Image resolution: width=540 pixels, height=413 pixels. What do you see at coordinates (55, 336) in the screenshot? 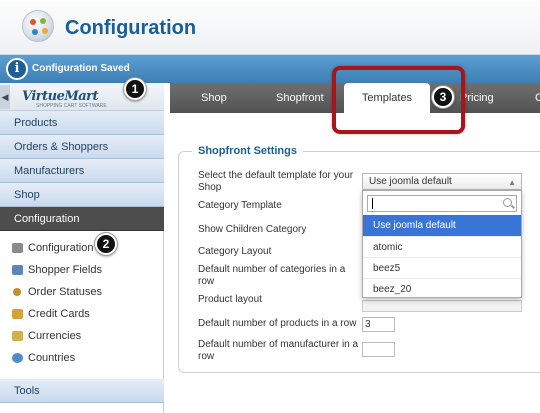
I see `submenu-label: Currencies` at bounding box center [55, 336].